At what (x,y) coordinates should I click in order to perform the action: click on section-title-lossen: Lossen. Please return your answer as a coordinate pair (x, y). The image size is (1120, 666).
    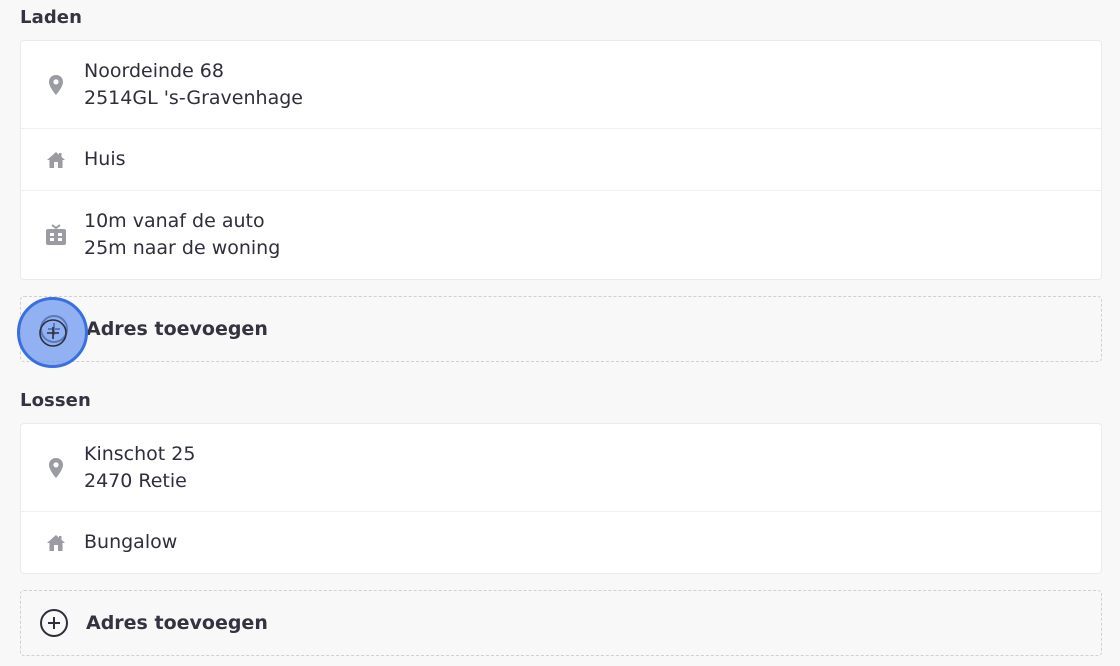
    Looking at the image, I should click on (55, 400).